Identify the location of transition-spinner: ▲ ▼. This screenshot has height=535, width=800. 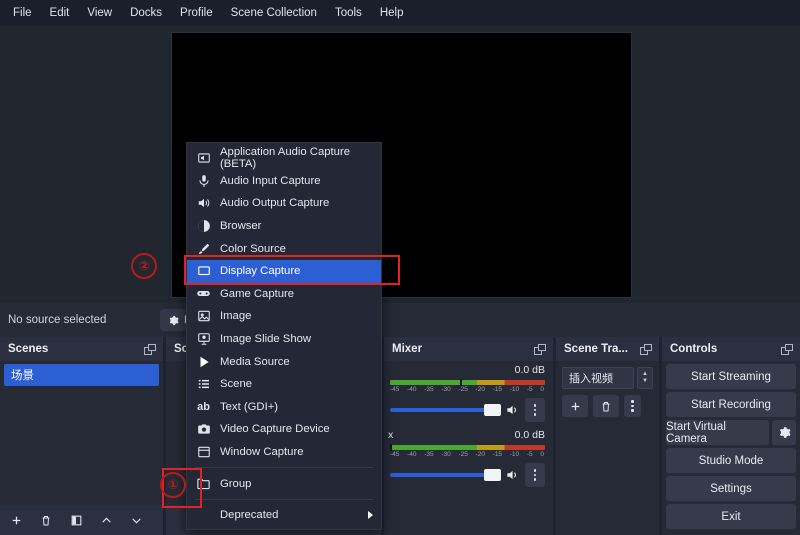
(645, 378).